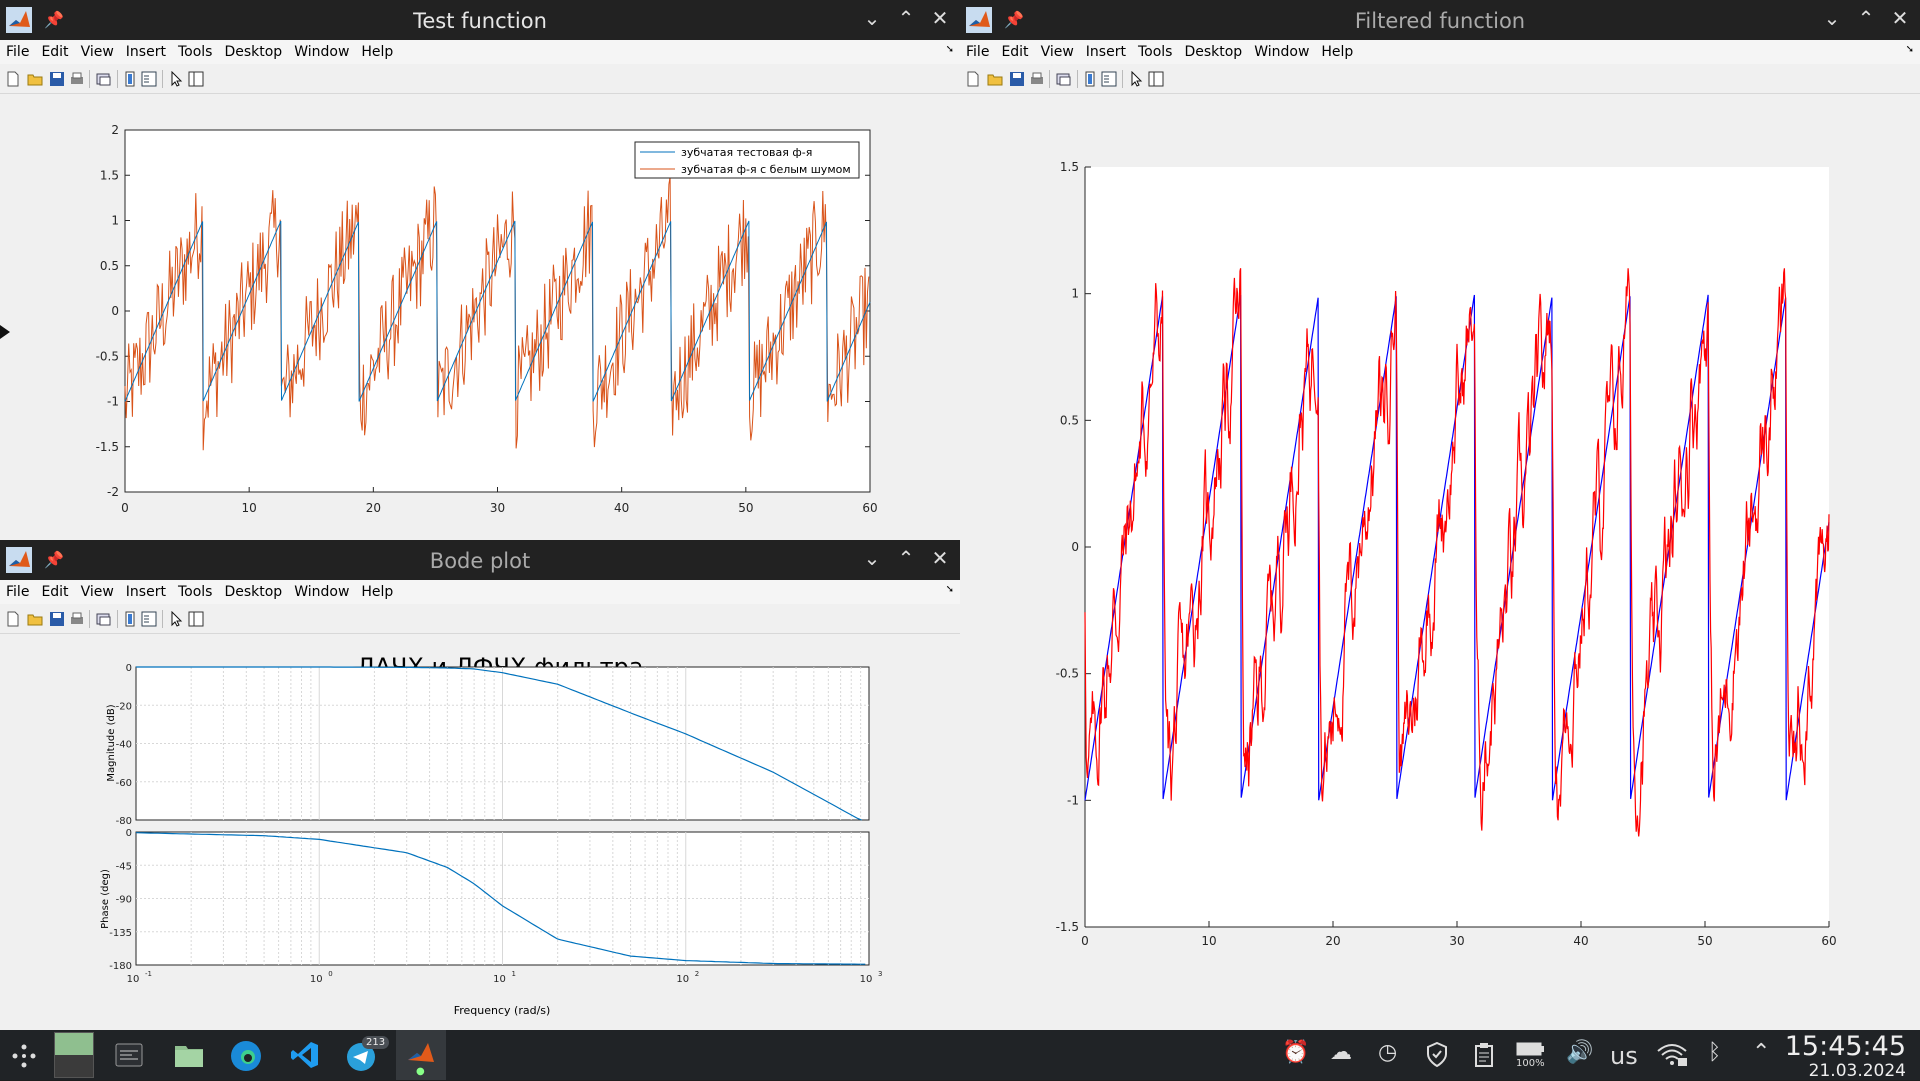 The height and width of the screenshot is (1081, 1920). What do you see at coordinates (124, 900) in the screenshot?
I see `phase-tick-label: -90` at bounding box center [124, 900].